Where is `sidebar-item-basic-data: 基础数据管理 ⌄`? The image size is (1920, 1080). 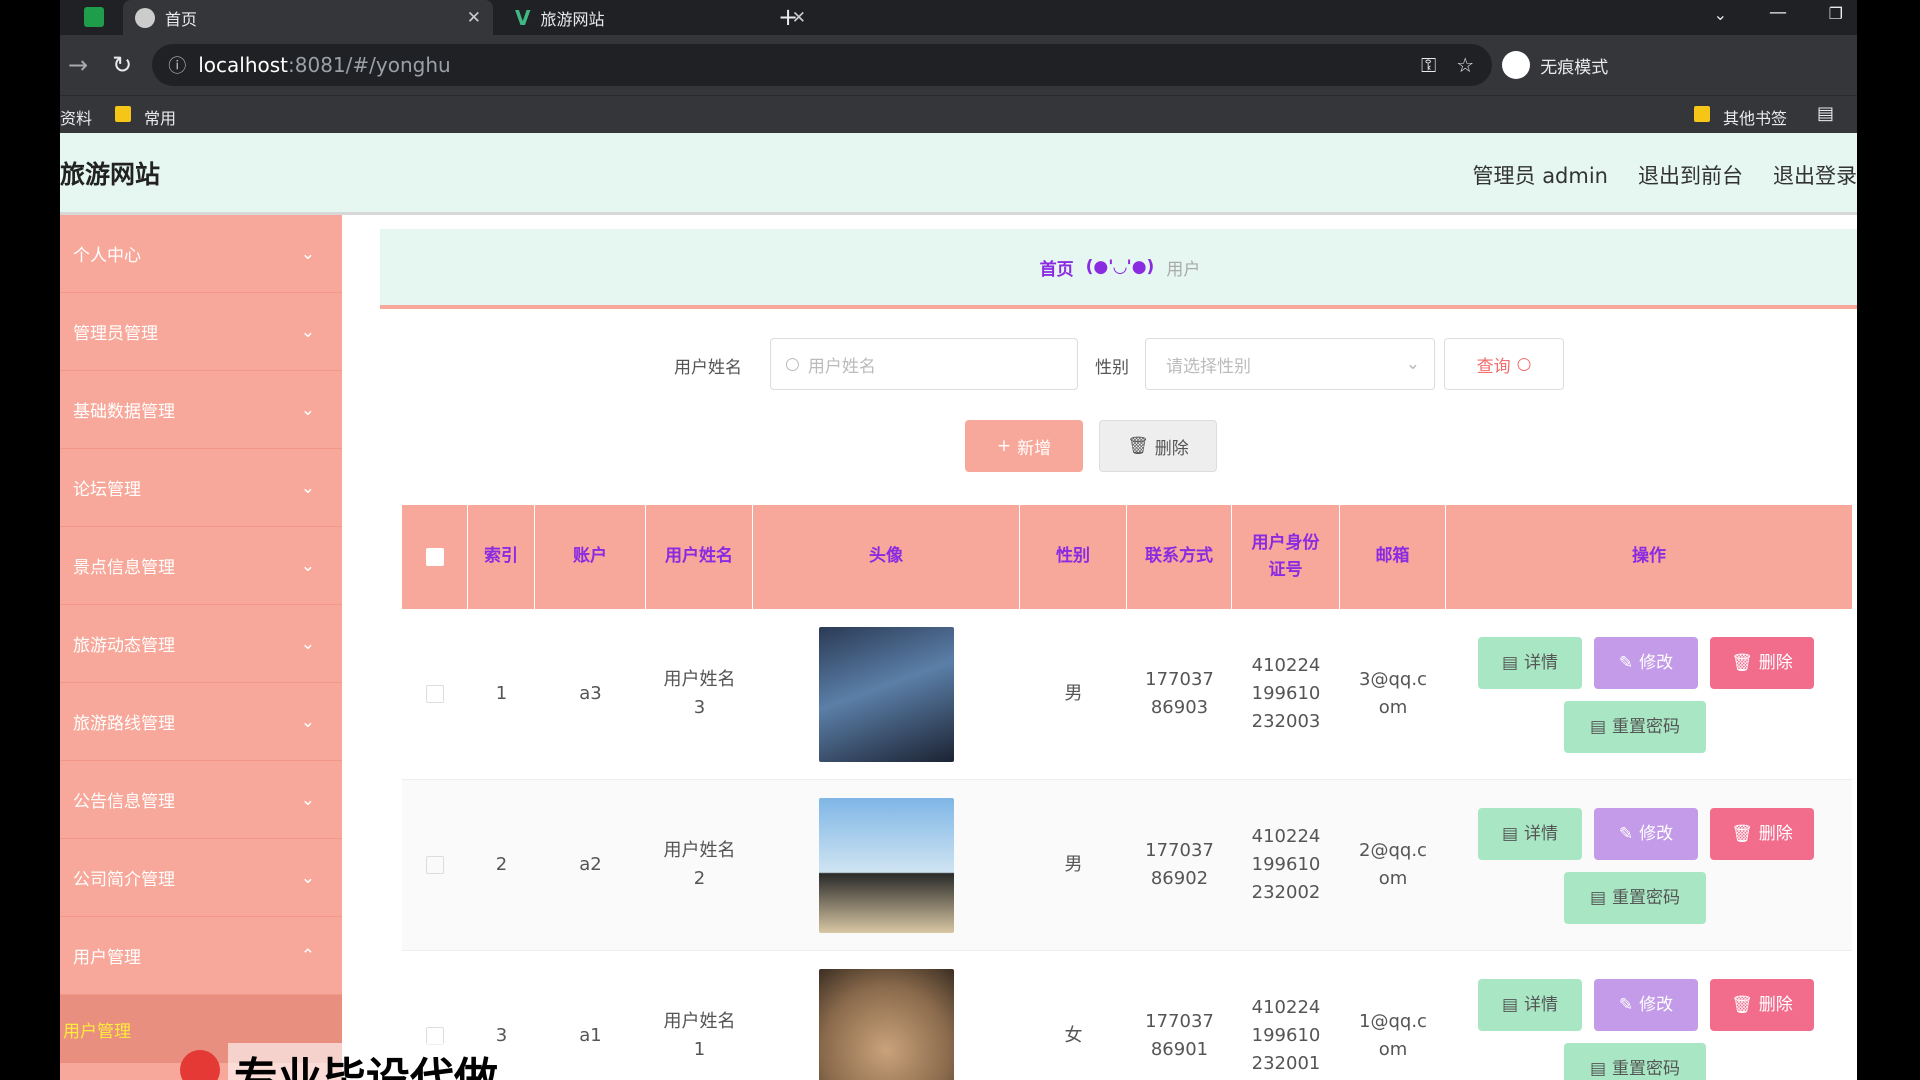
sidebar-item-basic-data: 基础数据管理 ⌄ is located at coordinates (201, 410).